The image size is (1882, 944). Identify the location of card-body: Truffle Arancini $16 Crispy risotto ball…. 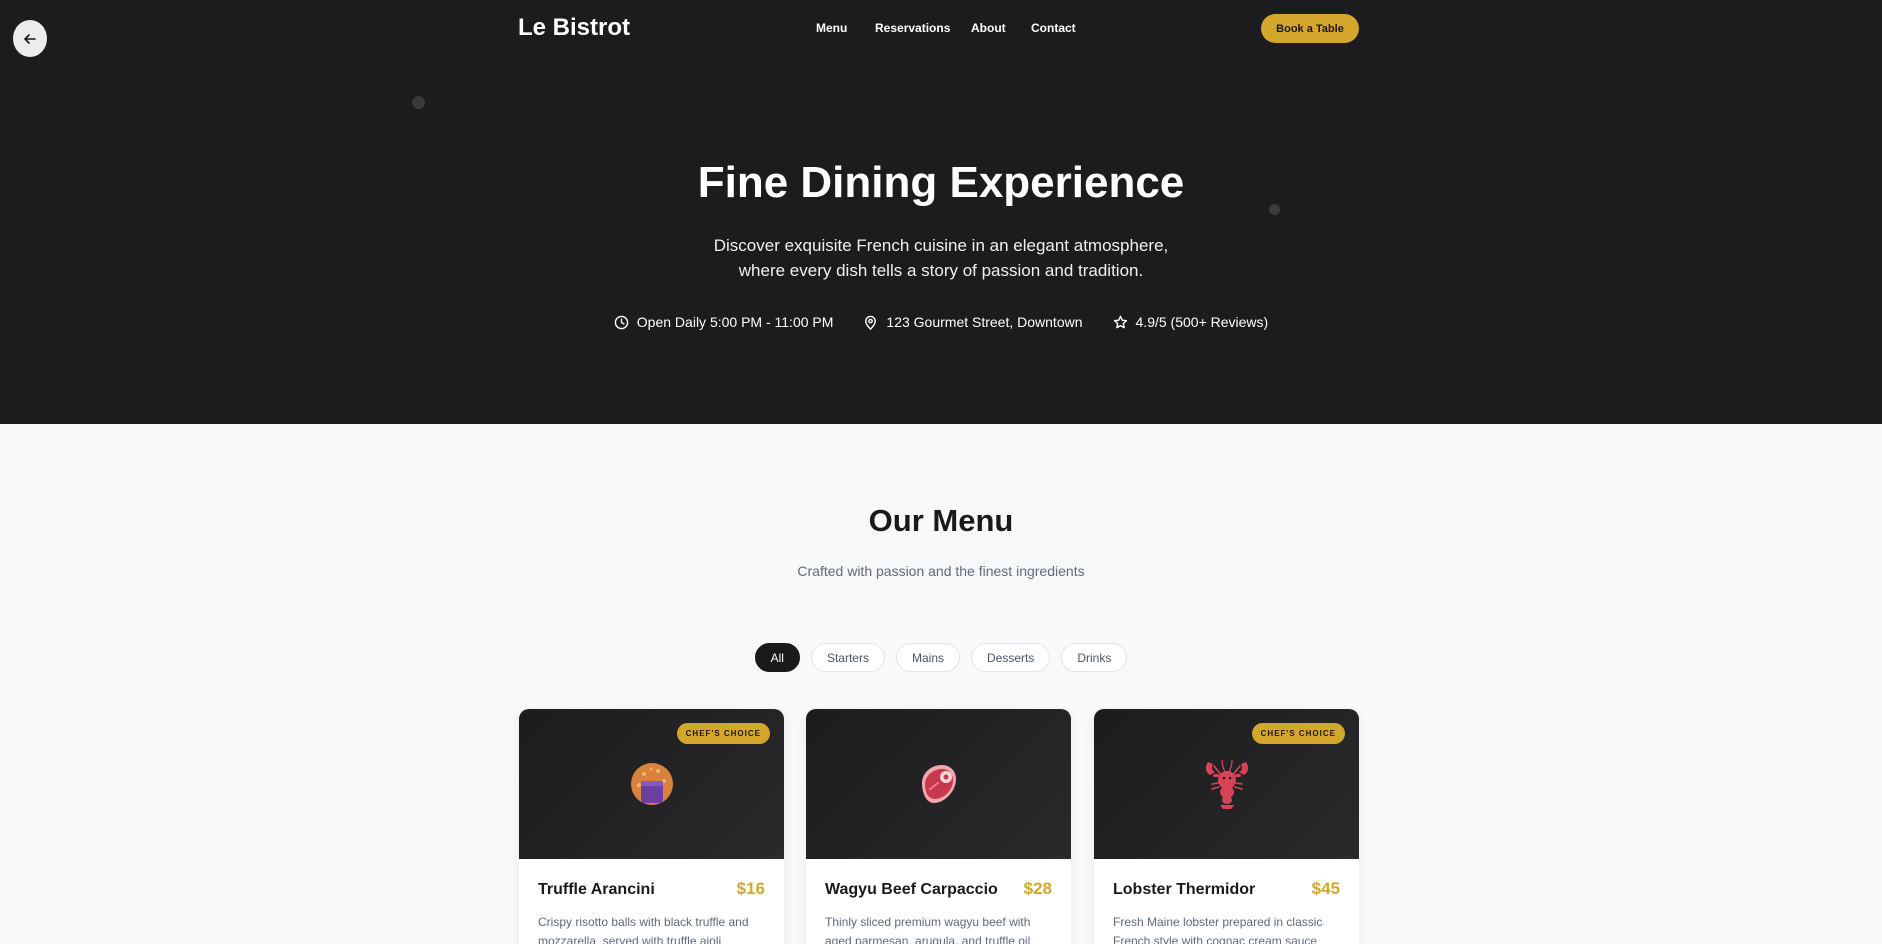
(651, 901).